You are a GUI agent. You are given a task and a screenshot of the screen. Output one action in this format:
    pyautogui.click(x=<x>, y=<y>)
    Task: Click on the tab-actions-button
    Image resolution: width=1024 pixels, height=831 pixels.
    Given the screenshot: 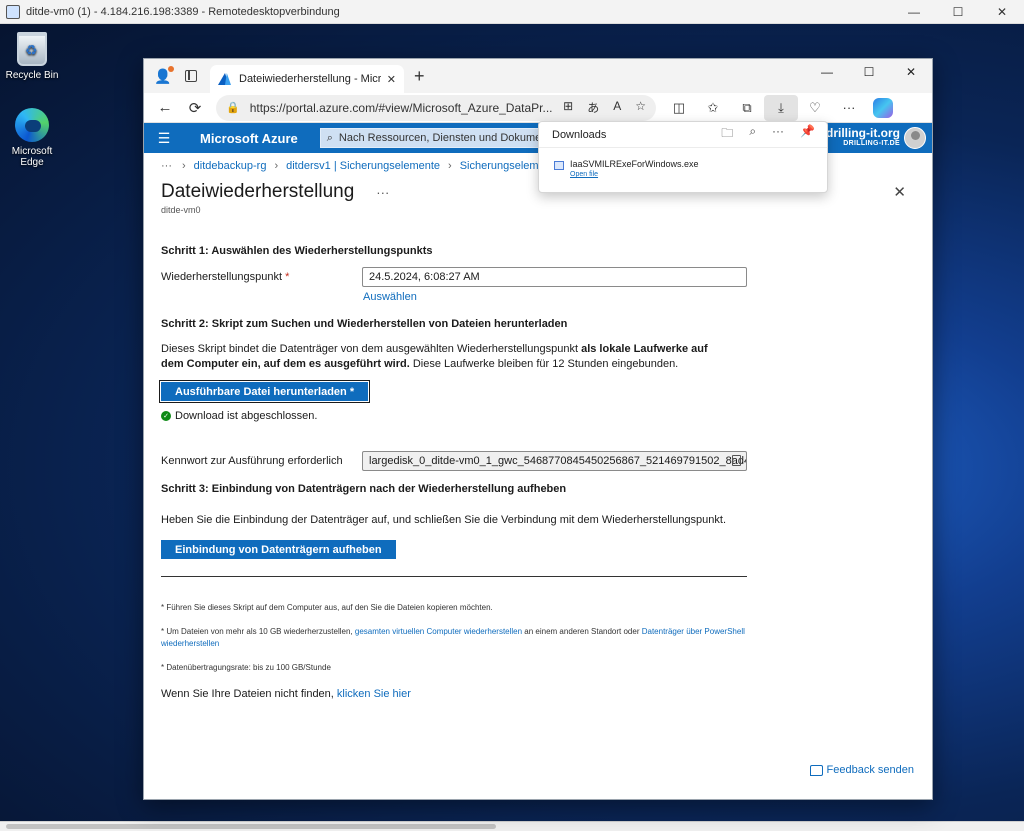 What is the action you would take?
    pyautogui.click(x=191, y=76)
    